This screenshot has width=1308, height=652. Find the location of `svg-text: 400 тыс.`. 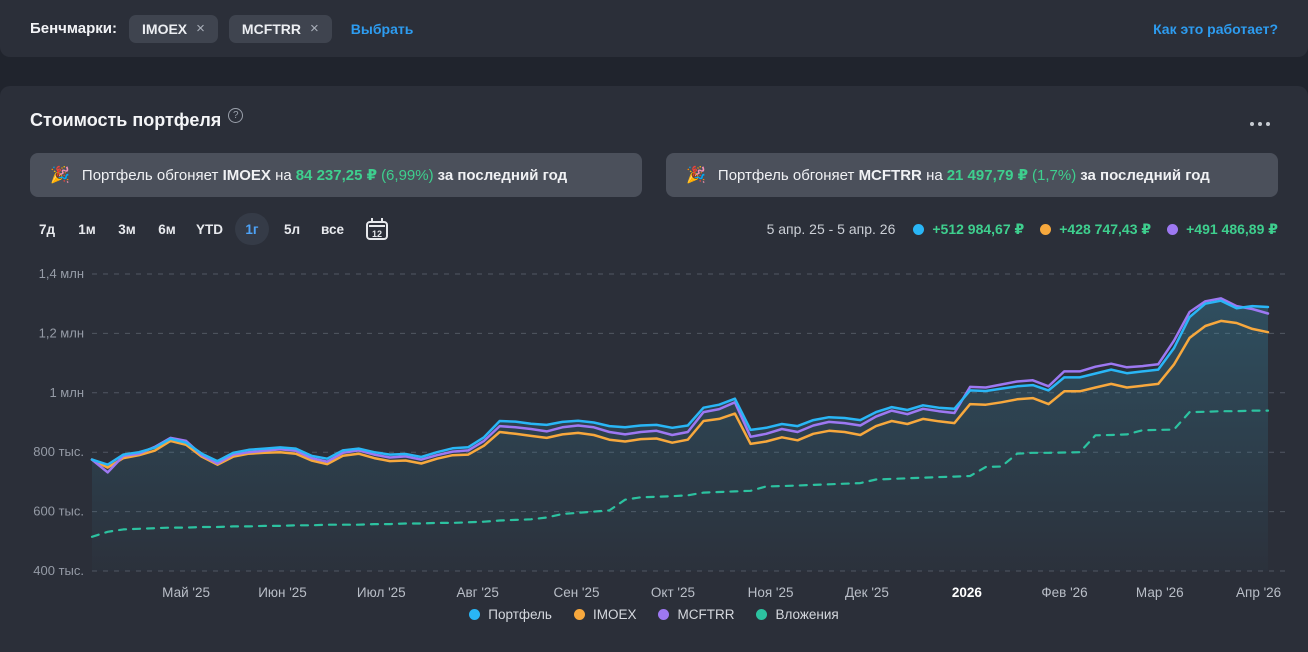

svg-text: 400 тыс. is located at coordinates (58, 570).